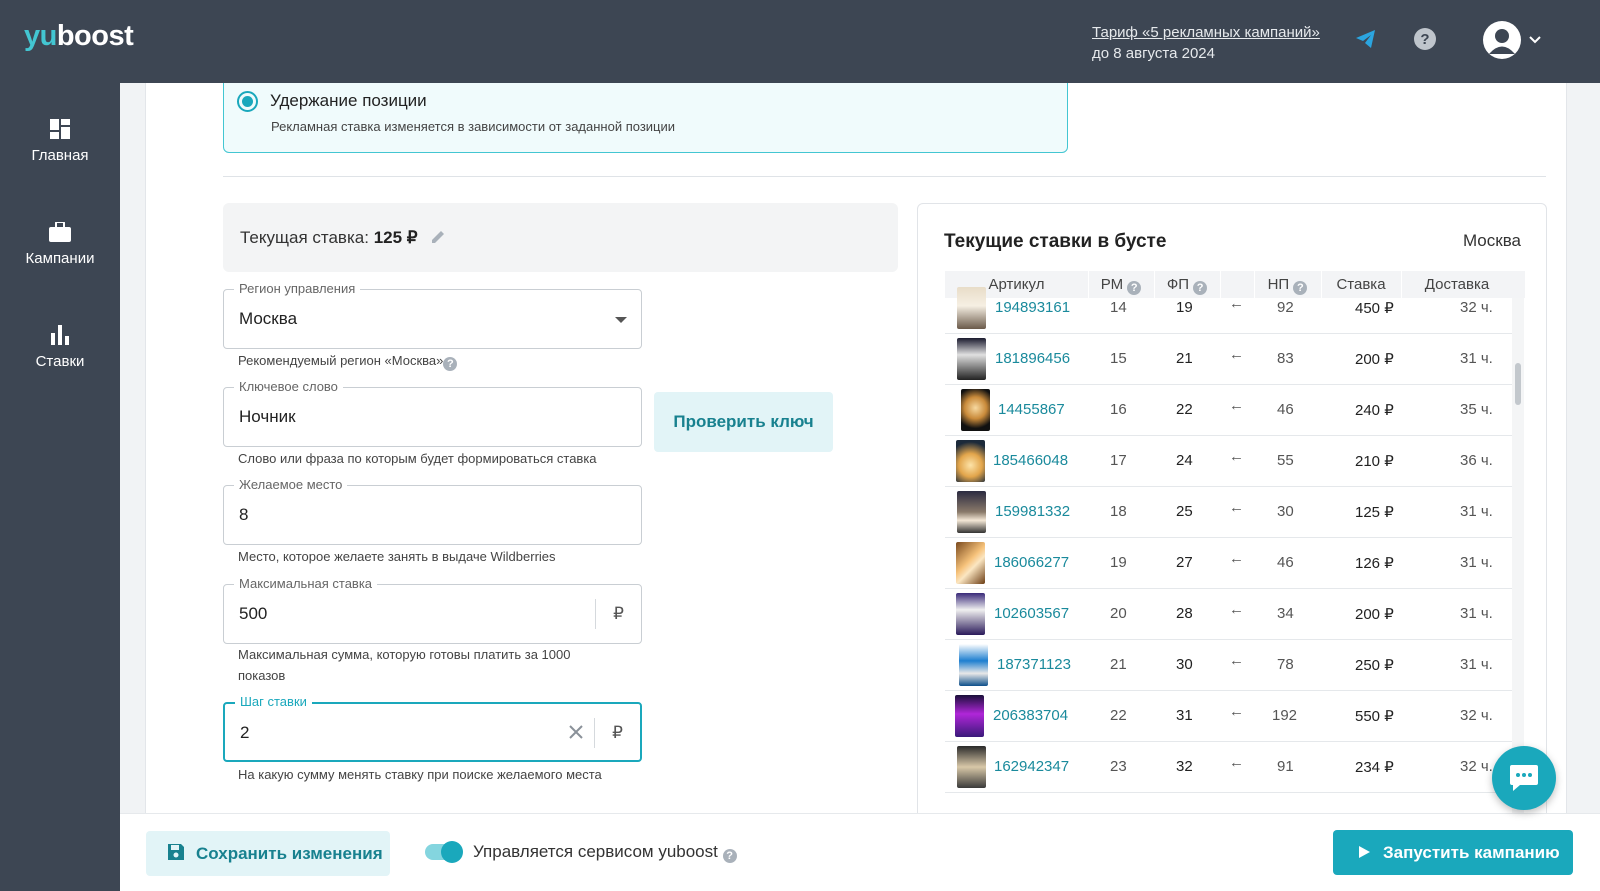  What do you see at coordinates (621, 320) in the screenshot?
I see `dropdown-arrow-icon` at bounding box center [621, 320].